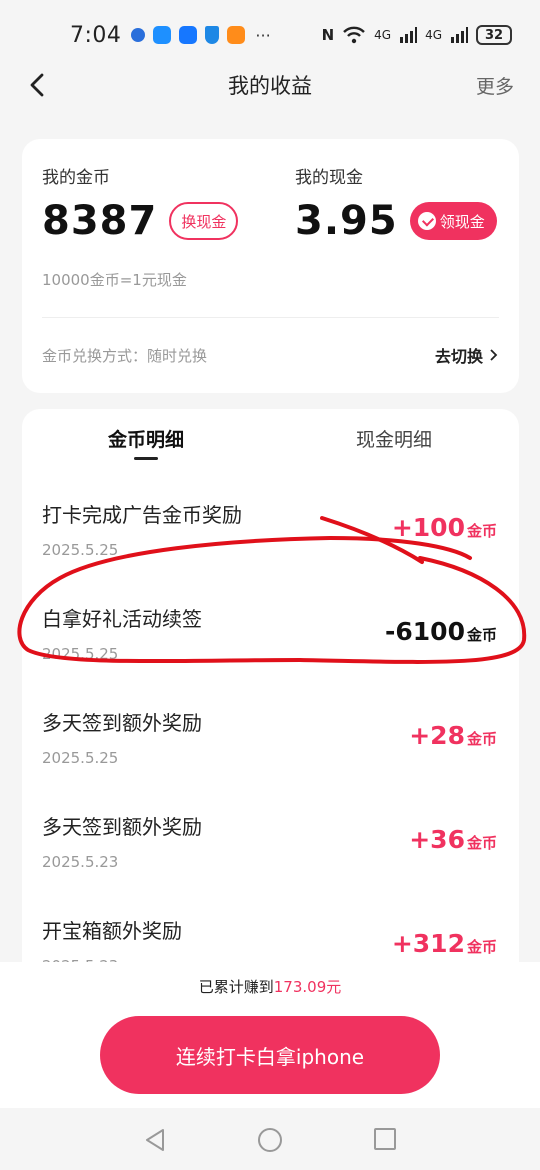 The height and width of the screenshot is (1170, 540). What do you see at coordinates (80, 862) in the screenshot?
I see `record-date: 2025.5.23` at bounding box center [80, 862].